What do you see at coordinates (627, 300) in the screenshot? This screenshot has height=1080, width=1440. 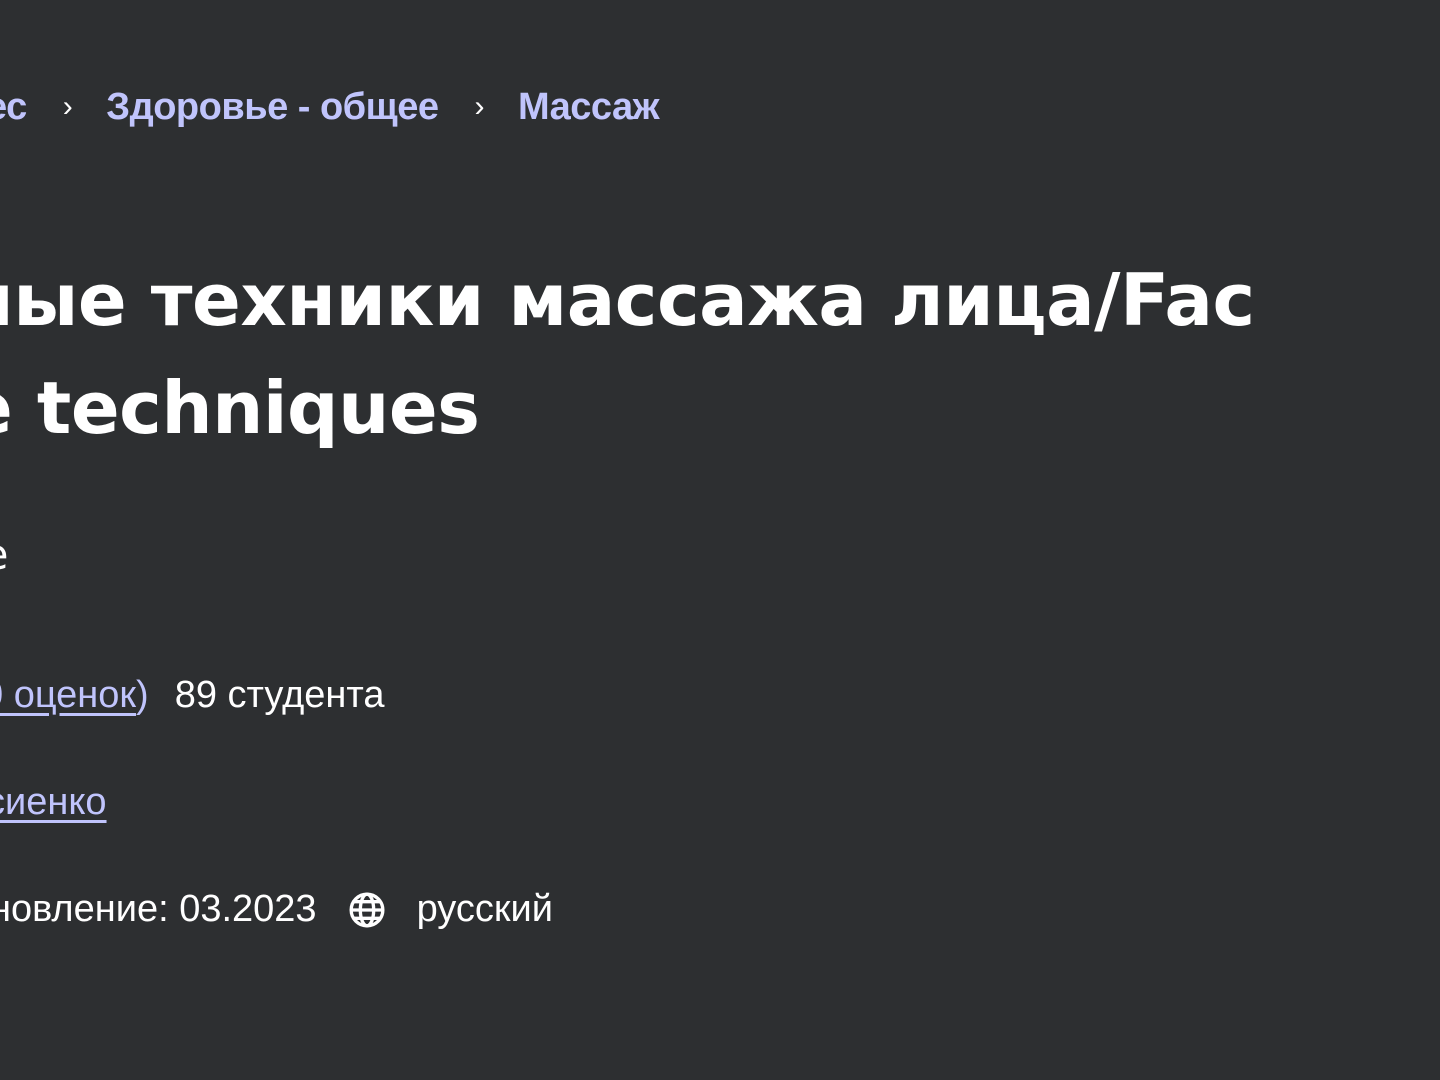 I see `course-title-line-1: ные техники массажа лица/Fac` at bounding box center [627, 300].